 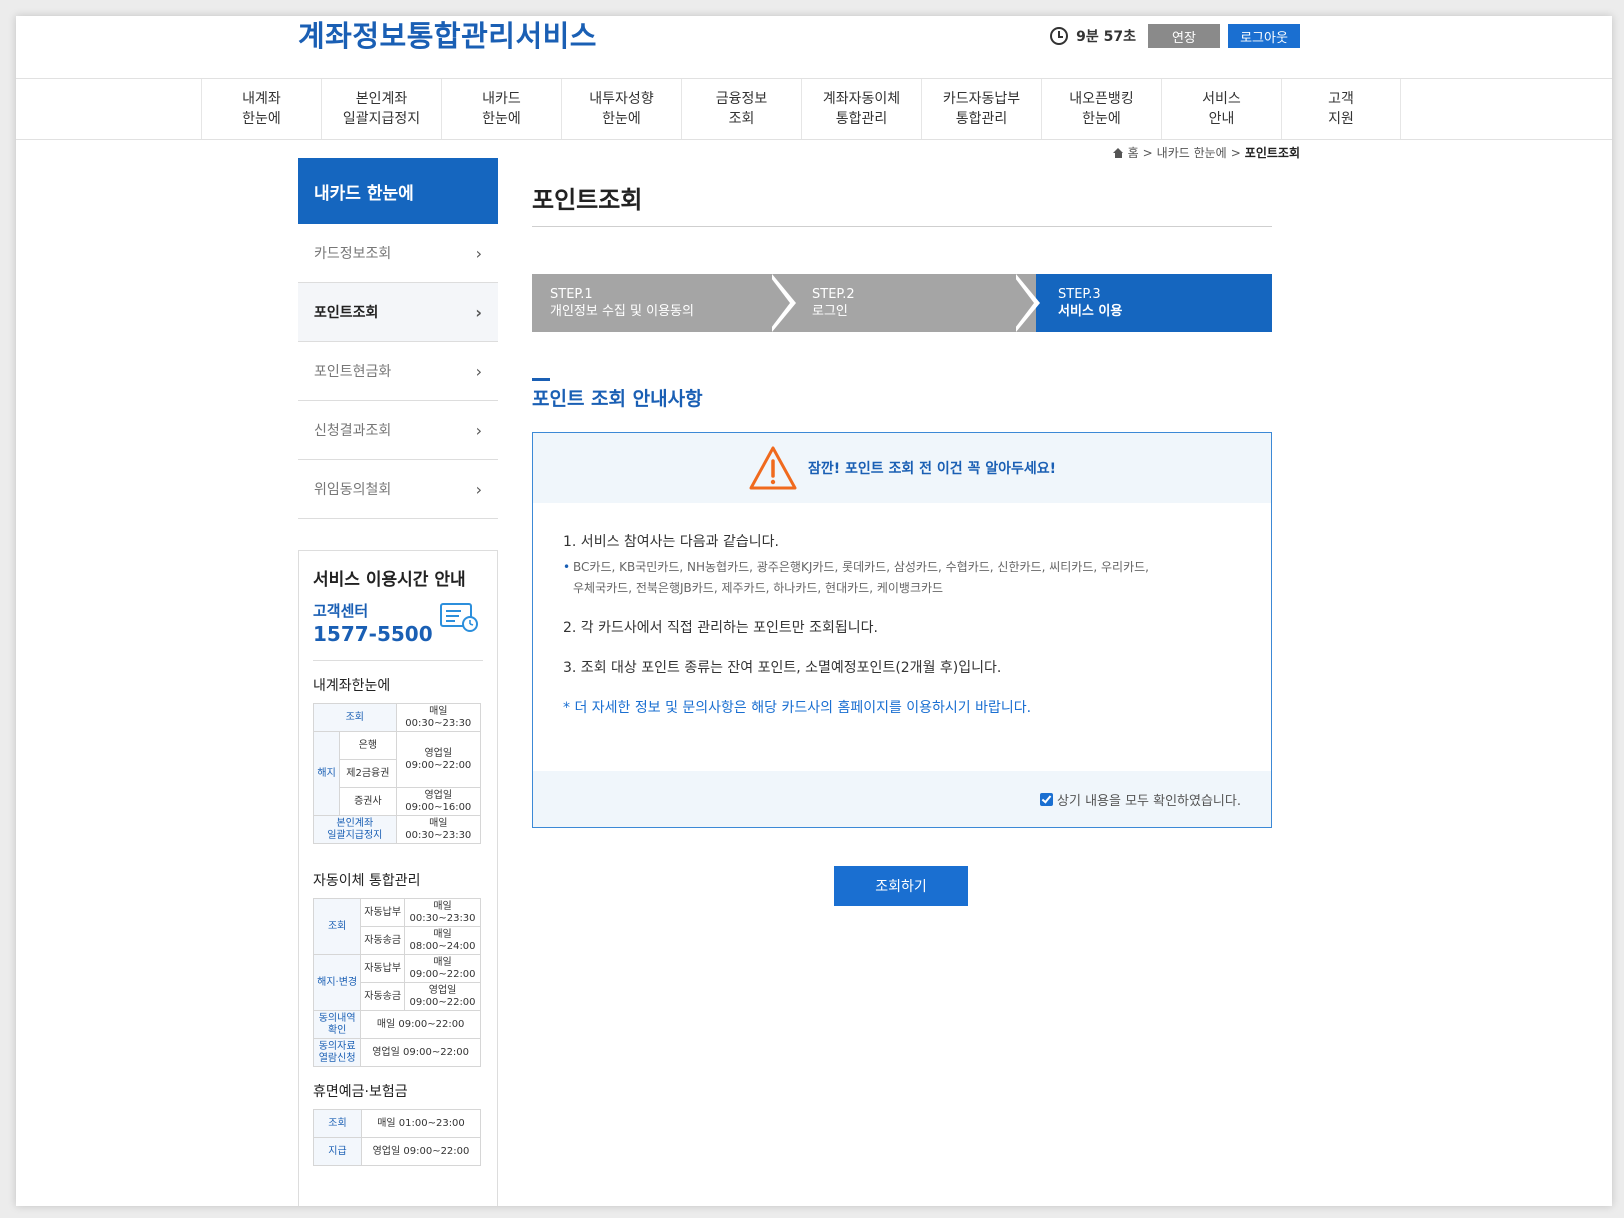 What do you see at coordinates (1184, 36) in the screenshot?
I see `extend-button: 연장` at bounding box center [1184, 36].